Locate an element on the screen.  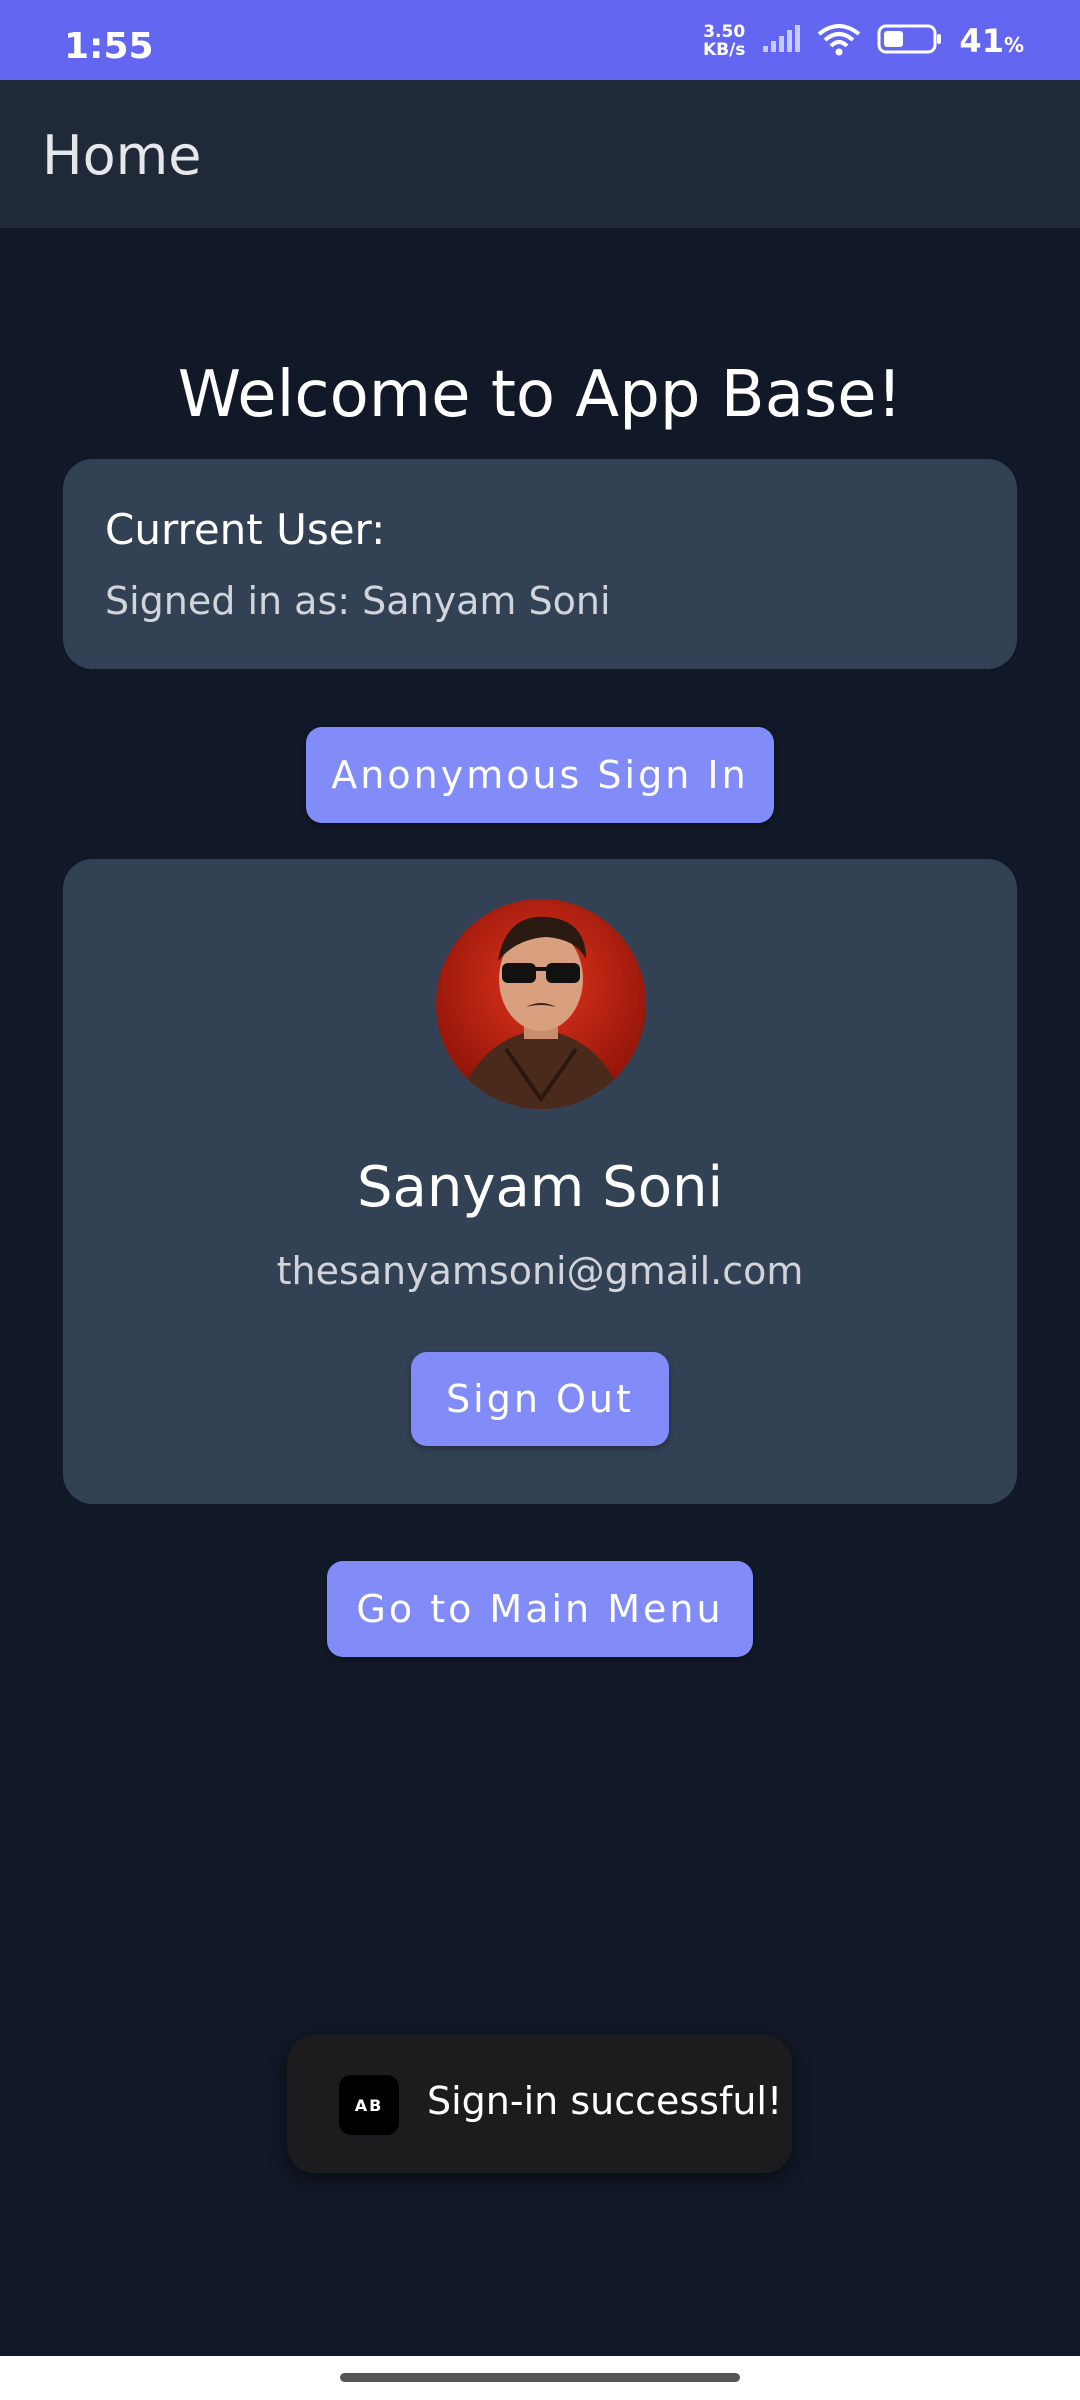
battery-icon is located at coordinates (910, 41).